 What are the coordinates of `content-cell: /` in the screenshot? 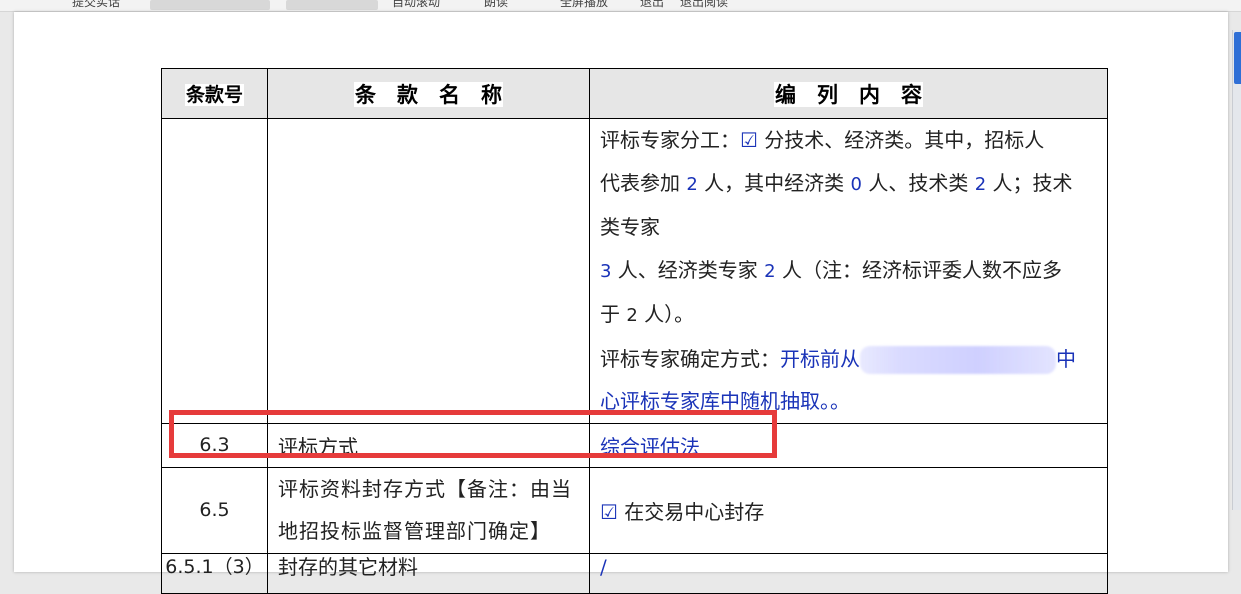 It's located at (848, 573).